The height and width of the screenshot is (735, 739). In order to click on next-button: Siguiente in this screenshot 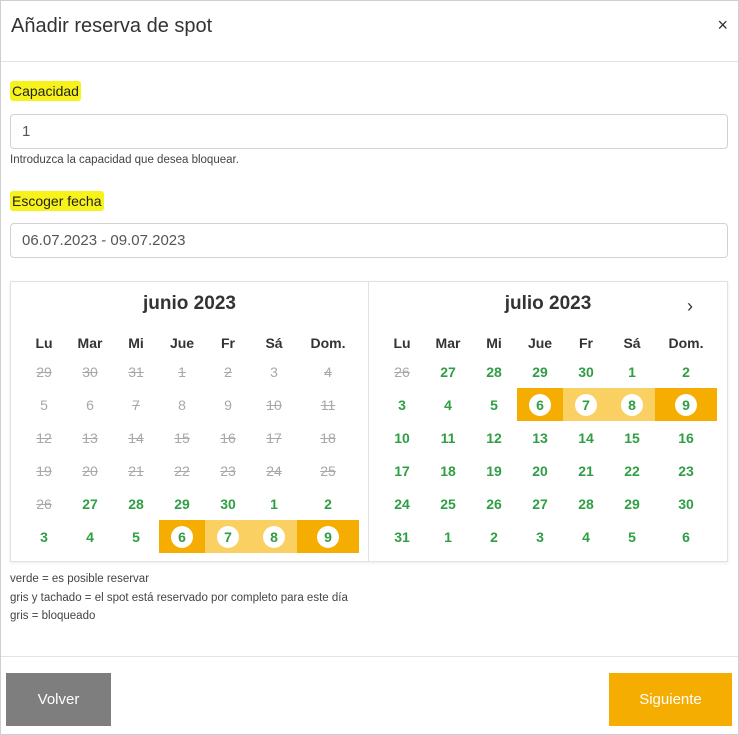, I will do `click(670, 699)`.